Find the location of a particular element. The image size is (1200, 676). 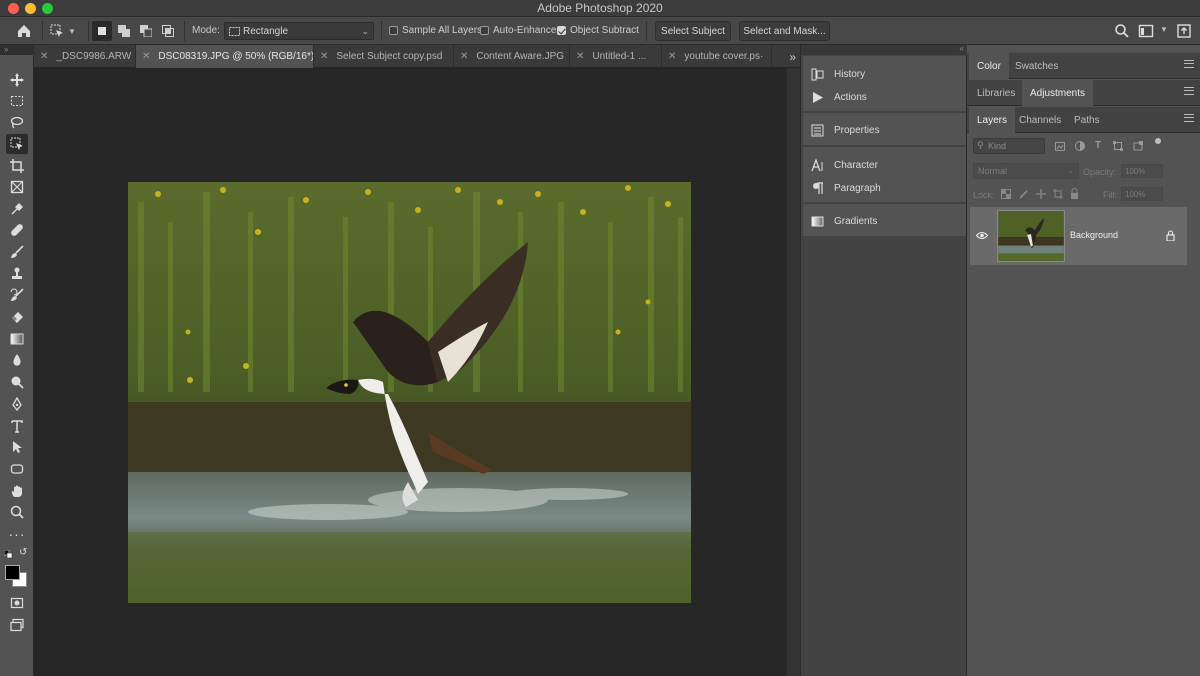

move-tool is located at coordinates (17, 80).